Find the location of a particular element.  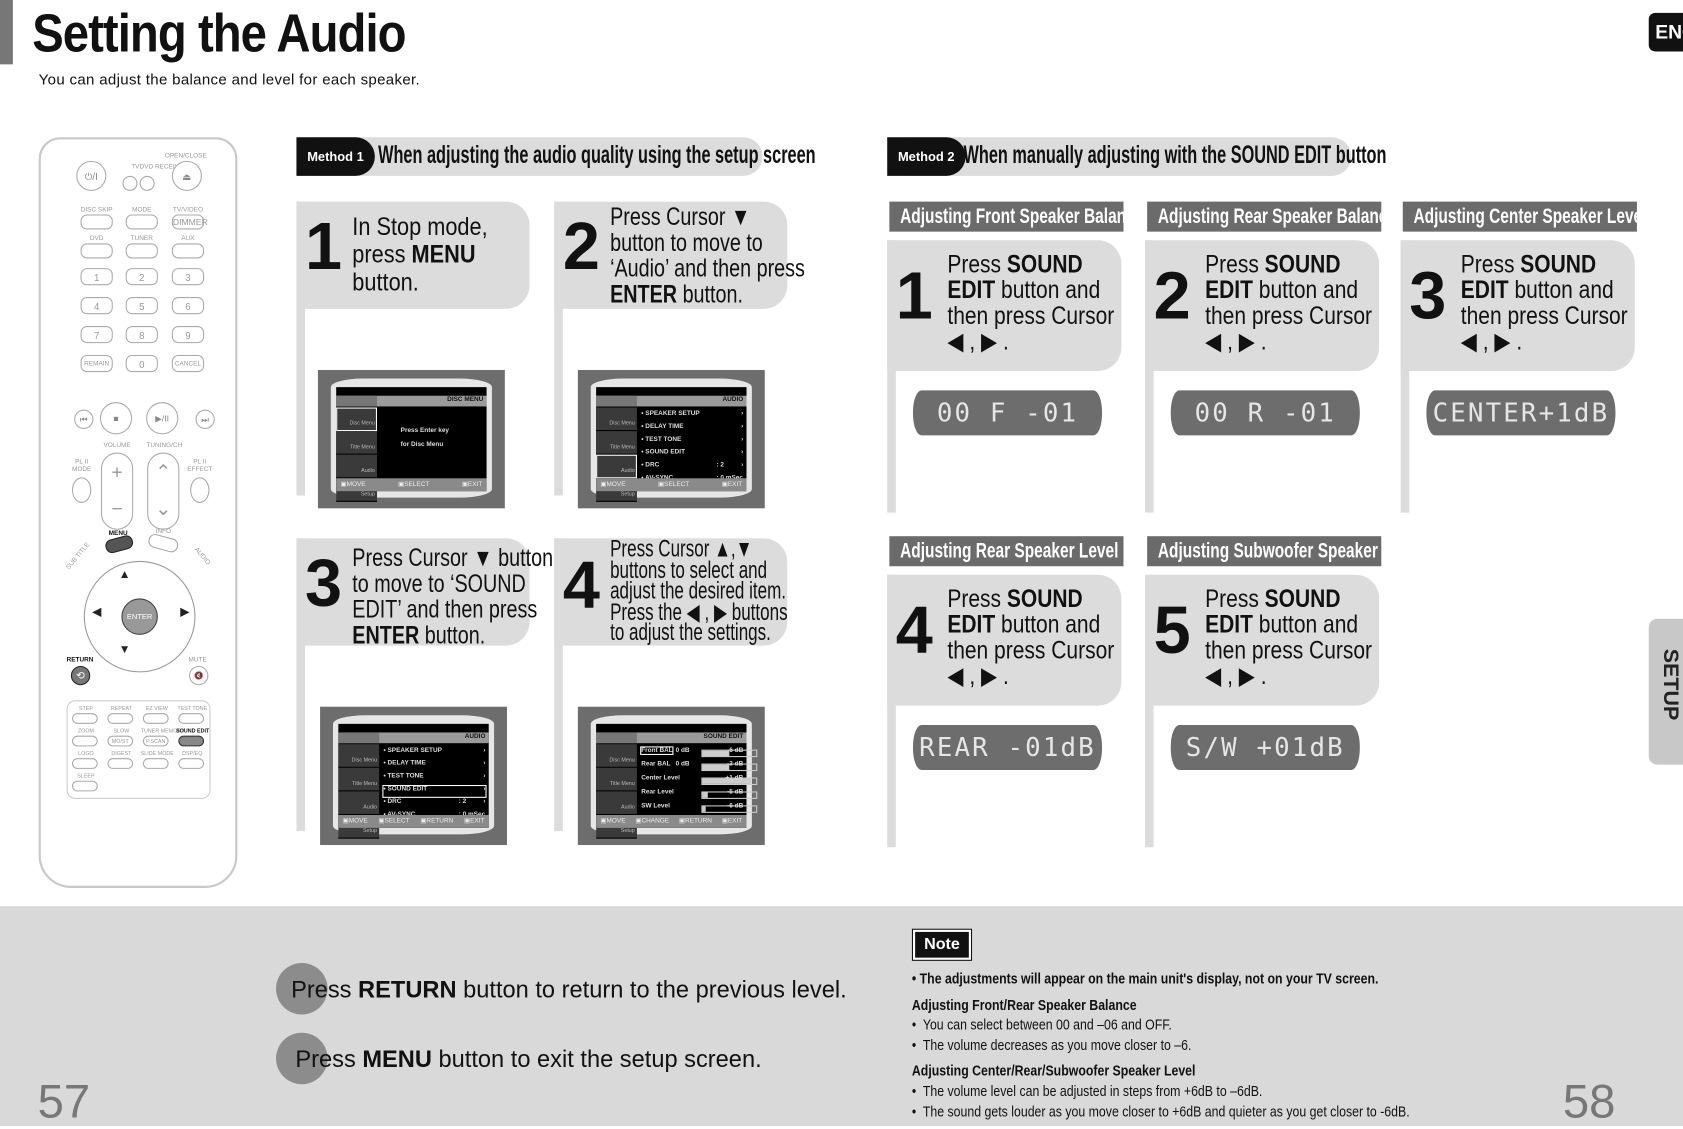

tv-message: Press Enter key is located at coordinates (425, 431).